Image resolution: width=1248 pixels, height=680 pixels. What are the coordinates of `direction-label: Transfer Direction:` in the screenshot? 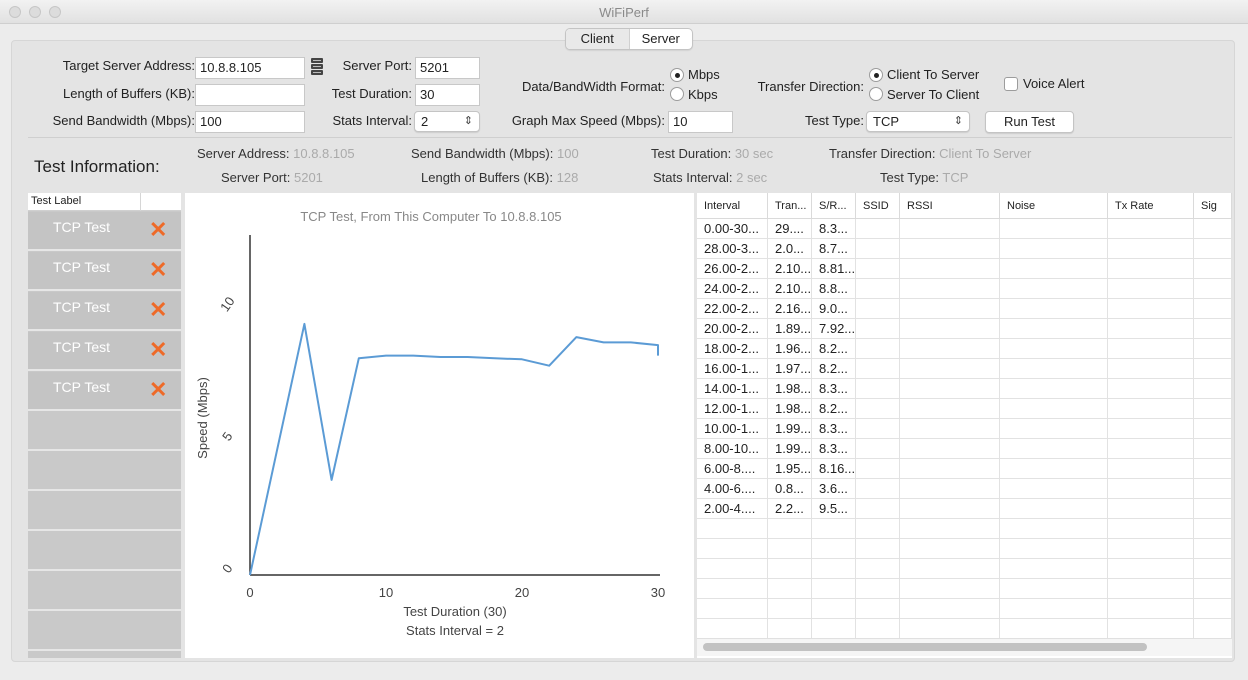 It's located at (810, 86).